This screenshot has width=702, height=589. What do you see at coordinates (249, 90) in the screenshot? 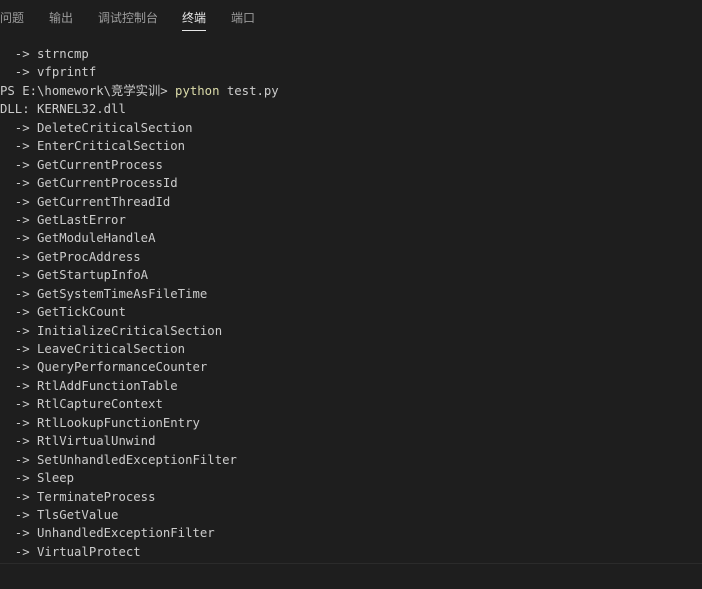
I see `terminal-command-args: test.py` at bounding box center [249, 90].